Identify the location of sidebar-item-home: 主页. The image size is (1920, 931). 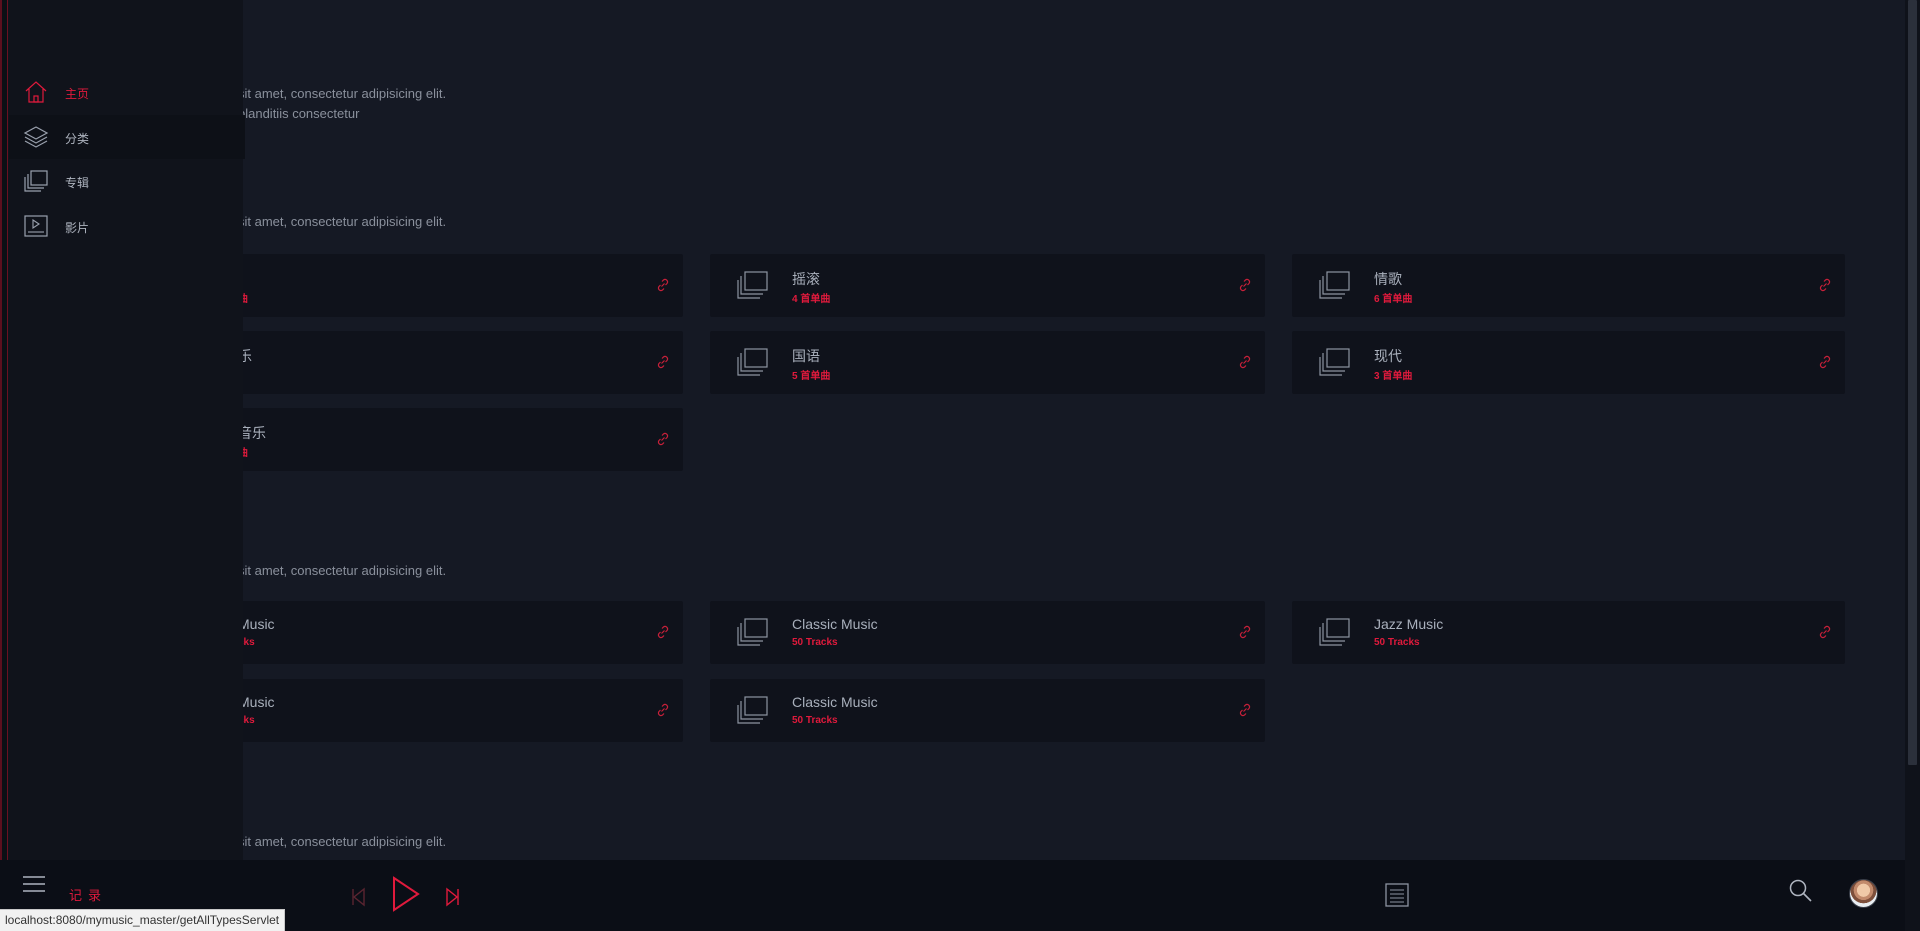
(127, 92).